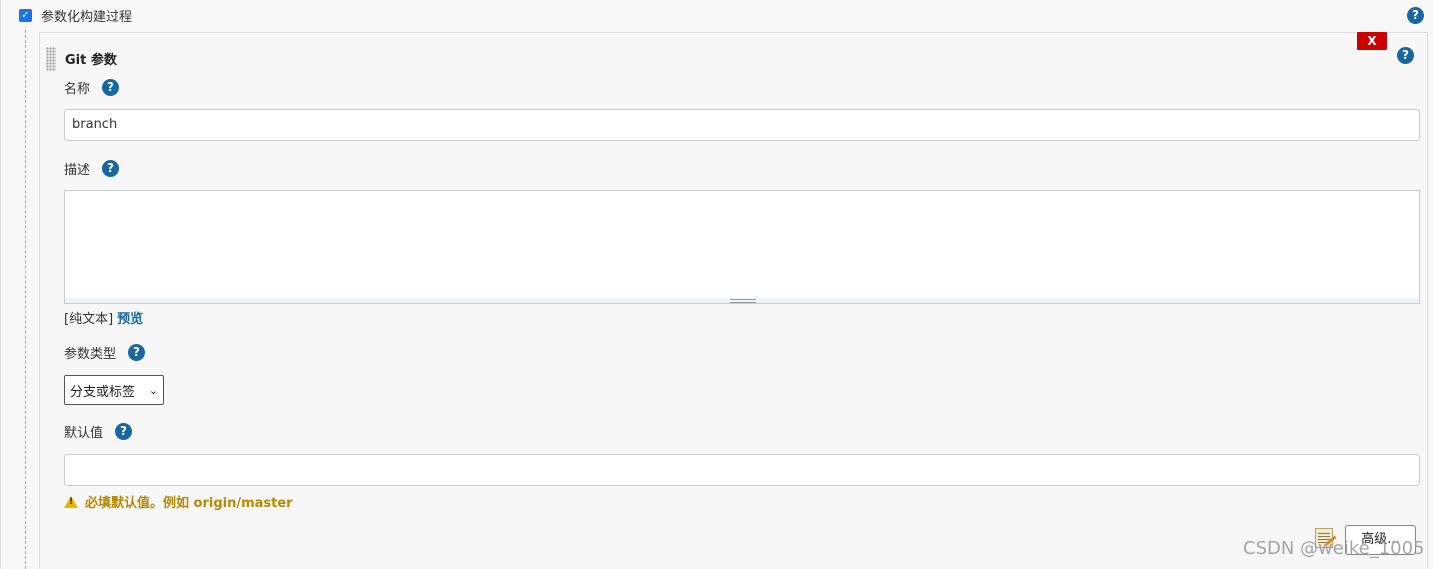 The width and height of the screenshot is (1433, 569). What do you see at coordinates (1334, 548) in the screenshot?
I see `csdn-watermark: CSDN @weike_1005` at bounding box center [1334, 548].